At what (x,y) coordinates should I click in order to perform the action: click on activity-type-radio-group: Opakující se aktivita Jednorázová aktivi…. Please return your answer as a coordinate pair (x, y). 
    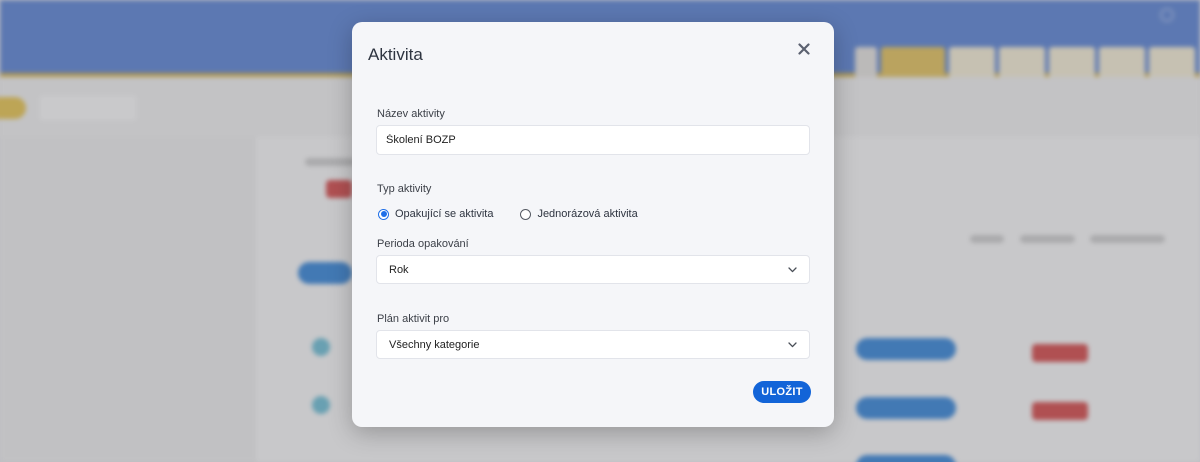
    Looking at the image, I should click on (521, 214).